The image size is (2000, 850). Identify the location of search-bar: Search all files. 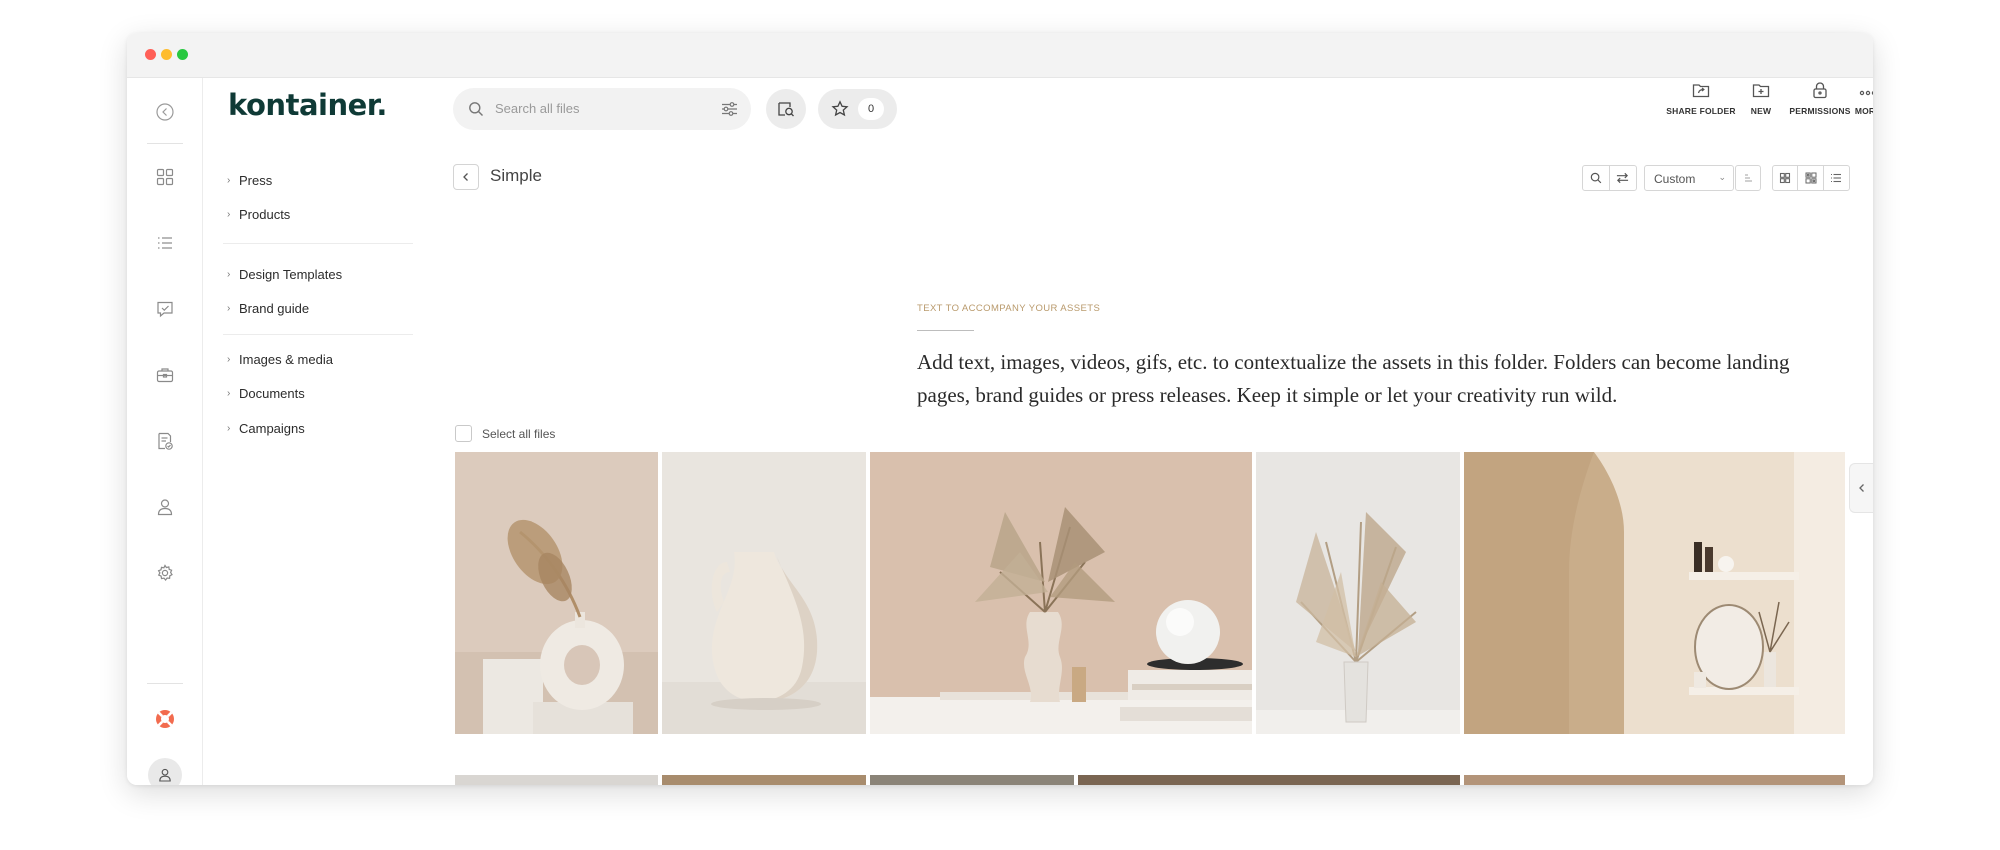
(602, 109).